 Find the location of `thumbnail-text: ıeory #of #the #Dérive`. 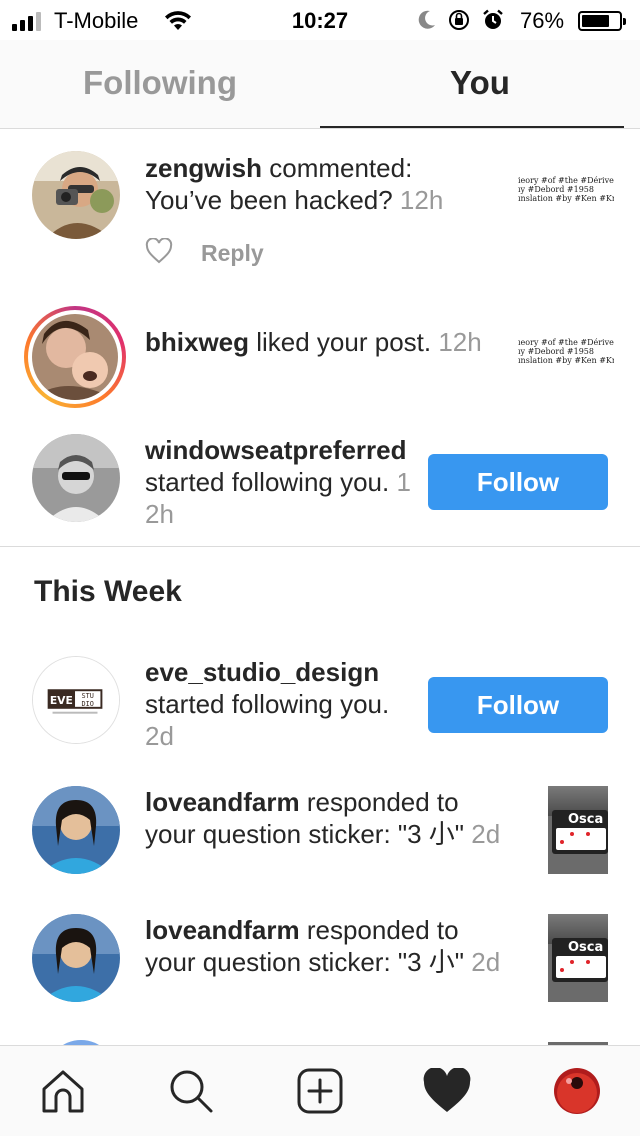

thumbnail-text: ıeory #of #the #Dérive is located at coordinates (566, 342).